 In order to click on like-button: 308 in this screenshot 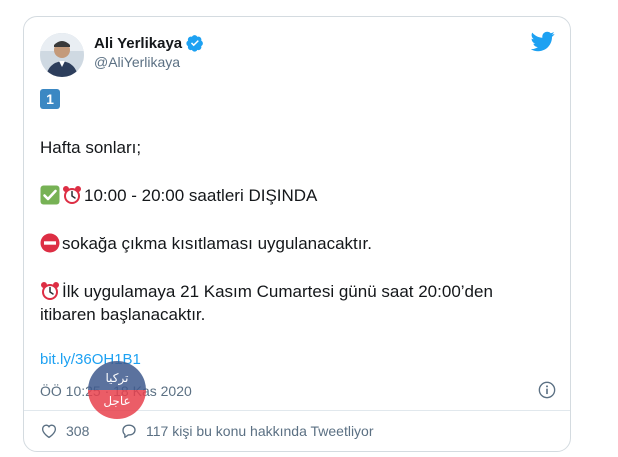, I will do `click(64, 431)`.